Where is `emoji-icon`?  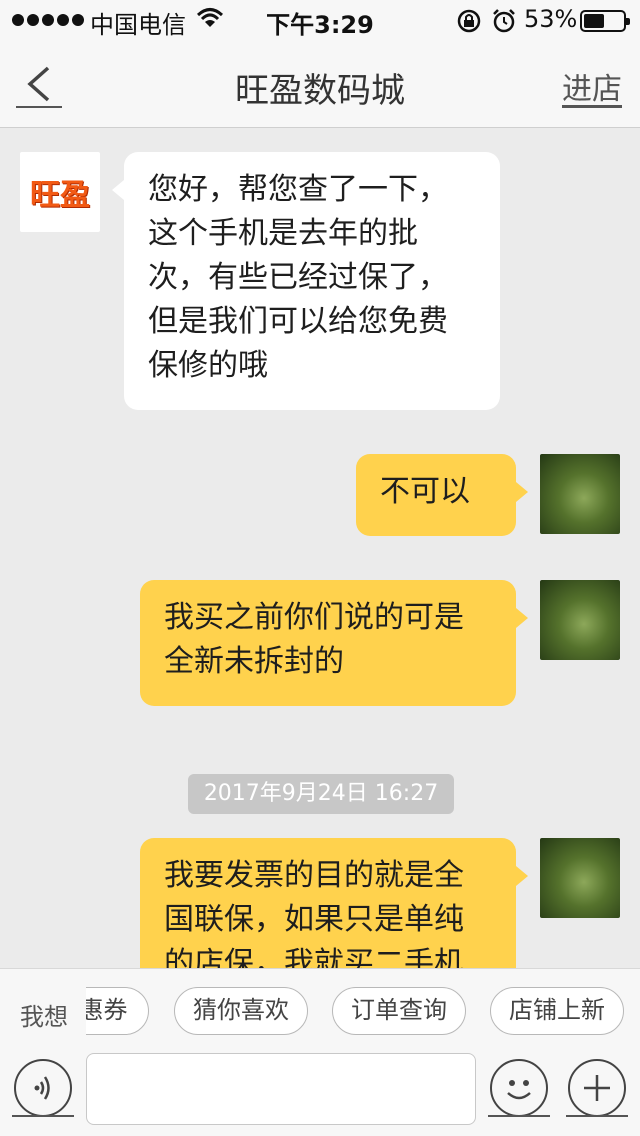 emoji-icon is located at coordinates (519, 1090).